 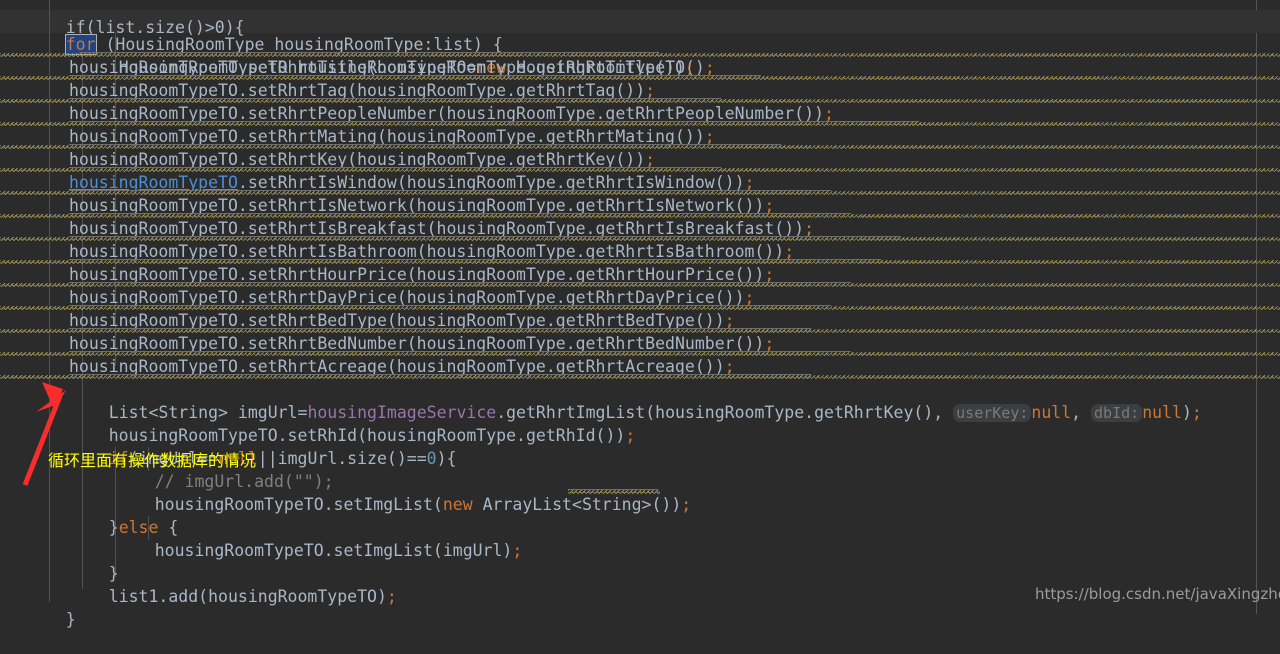 What do you see at coordinates (1157, 594) in the screenshot?
I see `watermark-url: https://blog.csdn.net/javaXingzhe` at bounding box center [1157, 594].